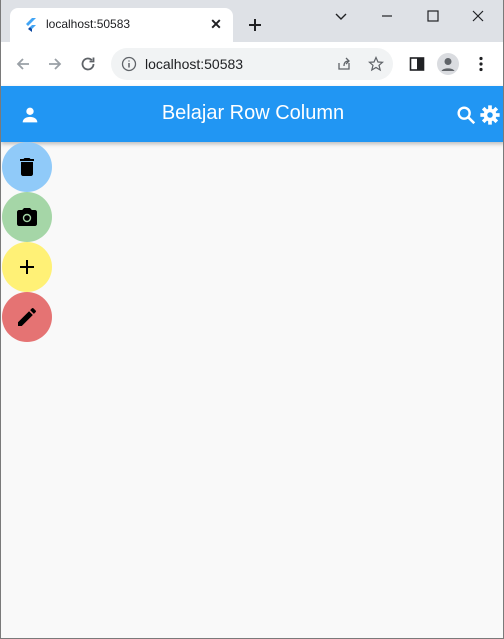  I want to click on info-icon, so click(129, 64).